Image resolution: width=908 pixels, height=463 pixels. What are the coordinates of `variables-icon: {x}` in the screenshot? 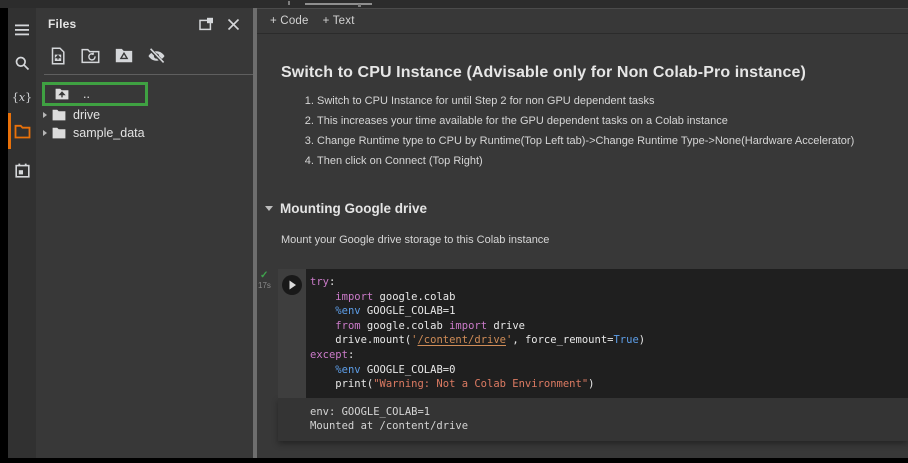 It's located at (22, 97).